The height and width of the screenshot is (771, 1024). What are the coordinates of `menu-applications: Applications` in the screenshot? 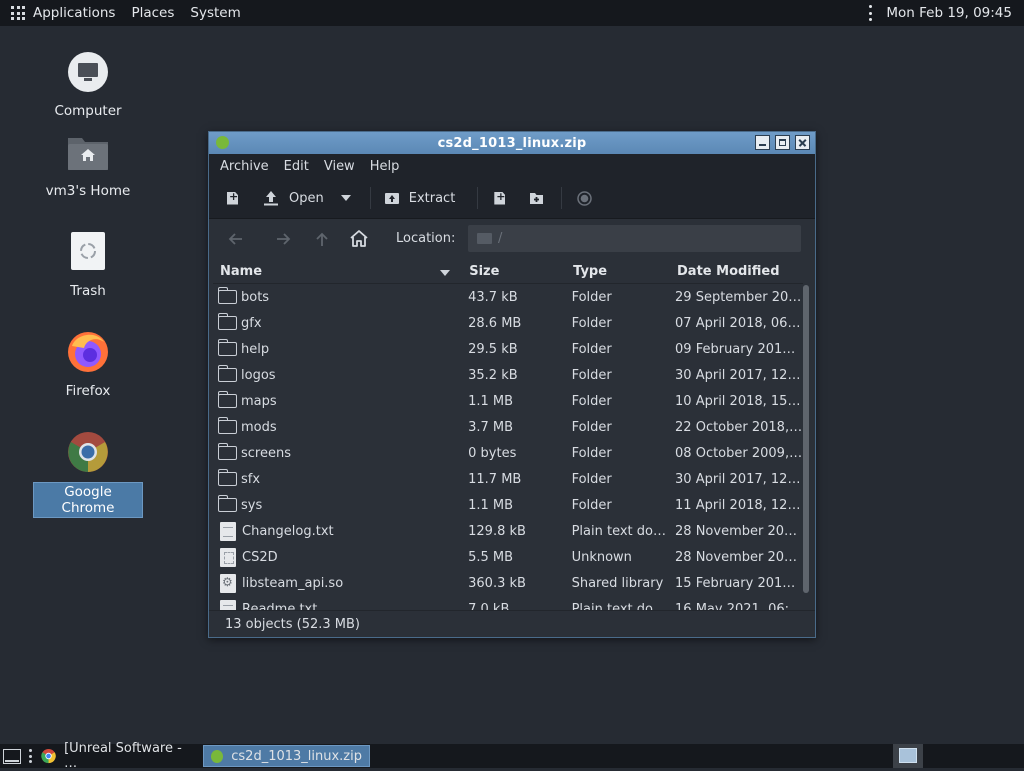 It's located at (74, 13).